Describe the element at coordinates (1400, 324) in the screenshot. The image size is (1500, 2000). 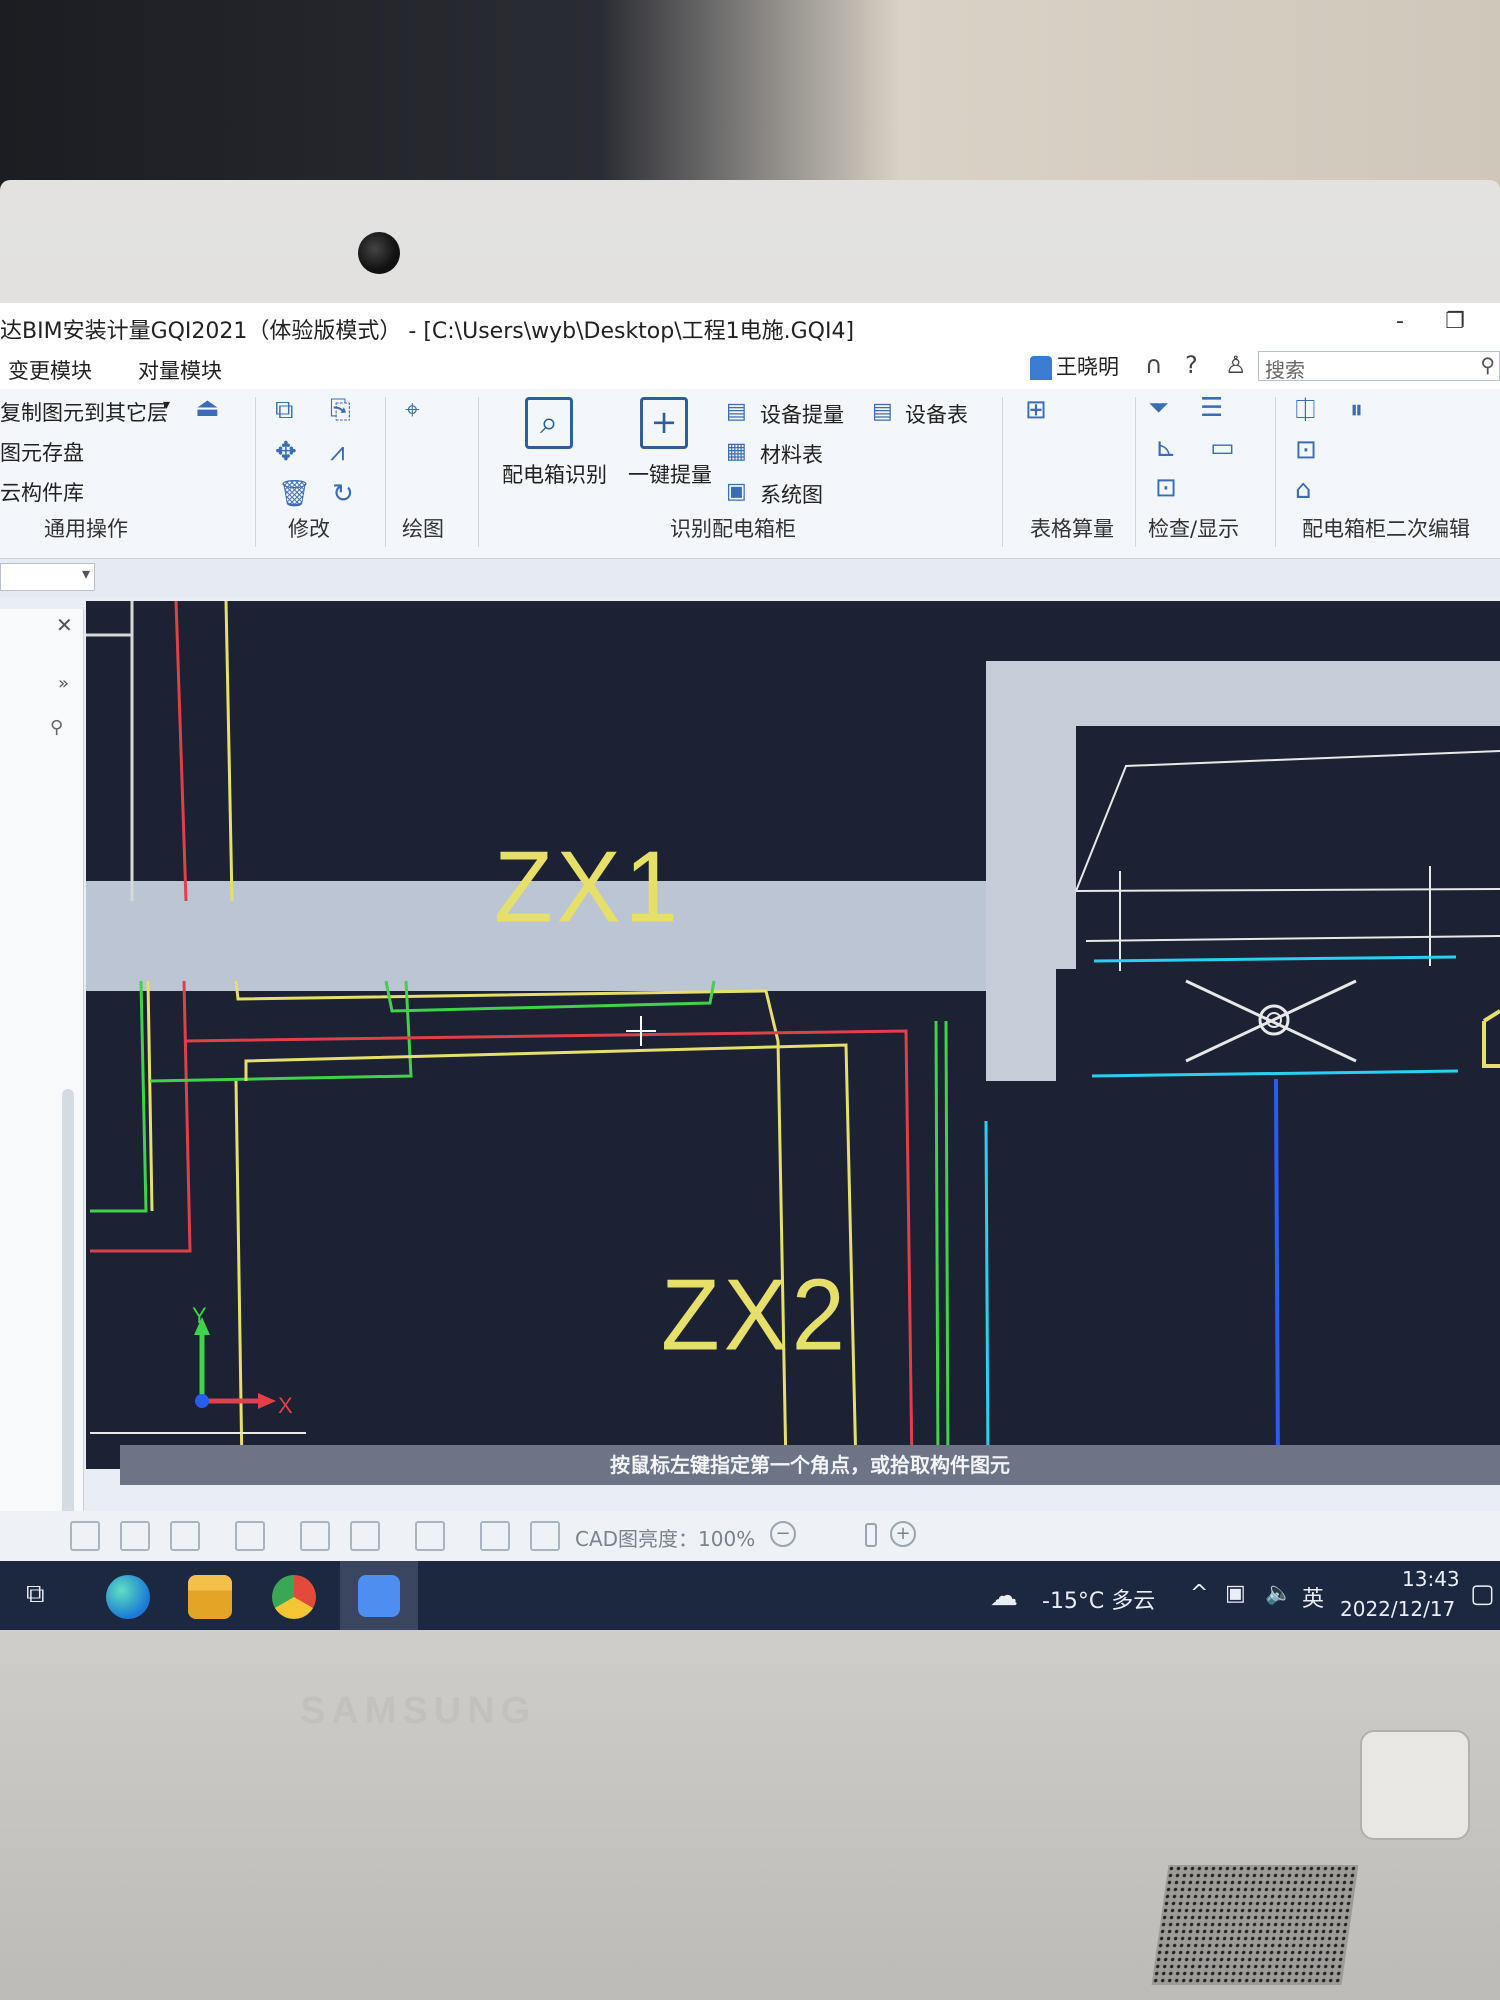
I see `minimize-button: -` at that location.